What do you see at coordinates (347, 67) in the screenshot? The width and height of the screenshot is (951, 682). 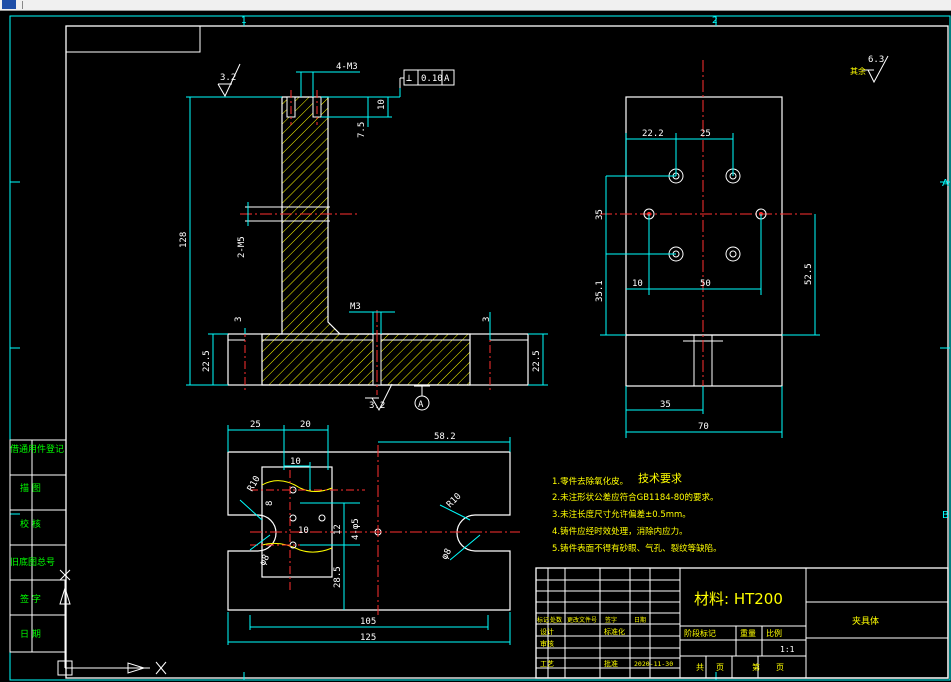 I see `front-thread-top-label: 4-M3` at bounding box center [347, 67].